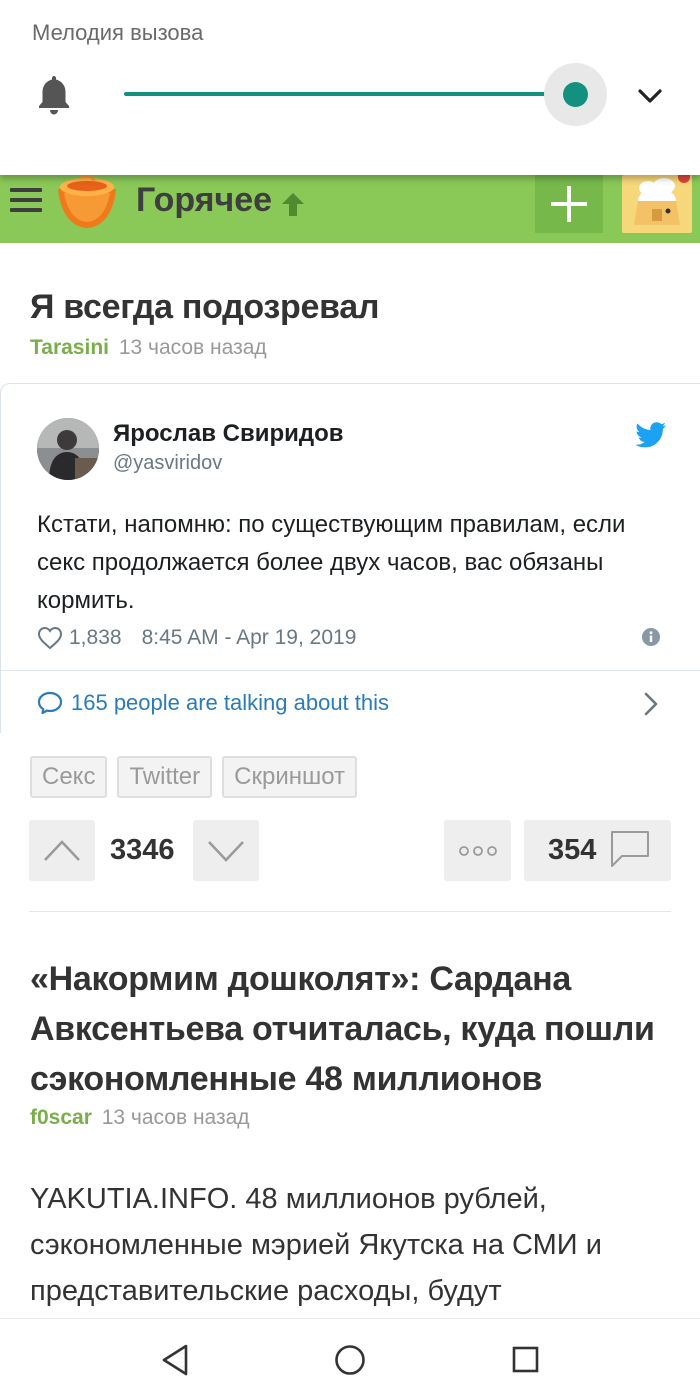 Image resolution: width=700 pixels, height=1400 pixels. Describe the element at coordinates (350, 209) in the screenshot. I see `app-header: Горячее` at that location.